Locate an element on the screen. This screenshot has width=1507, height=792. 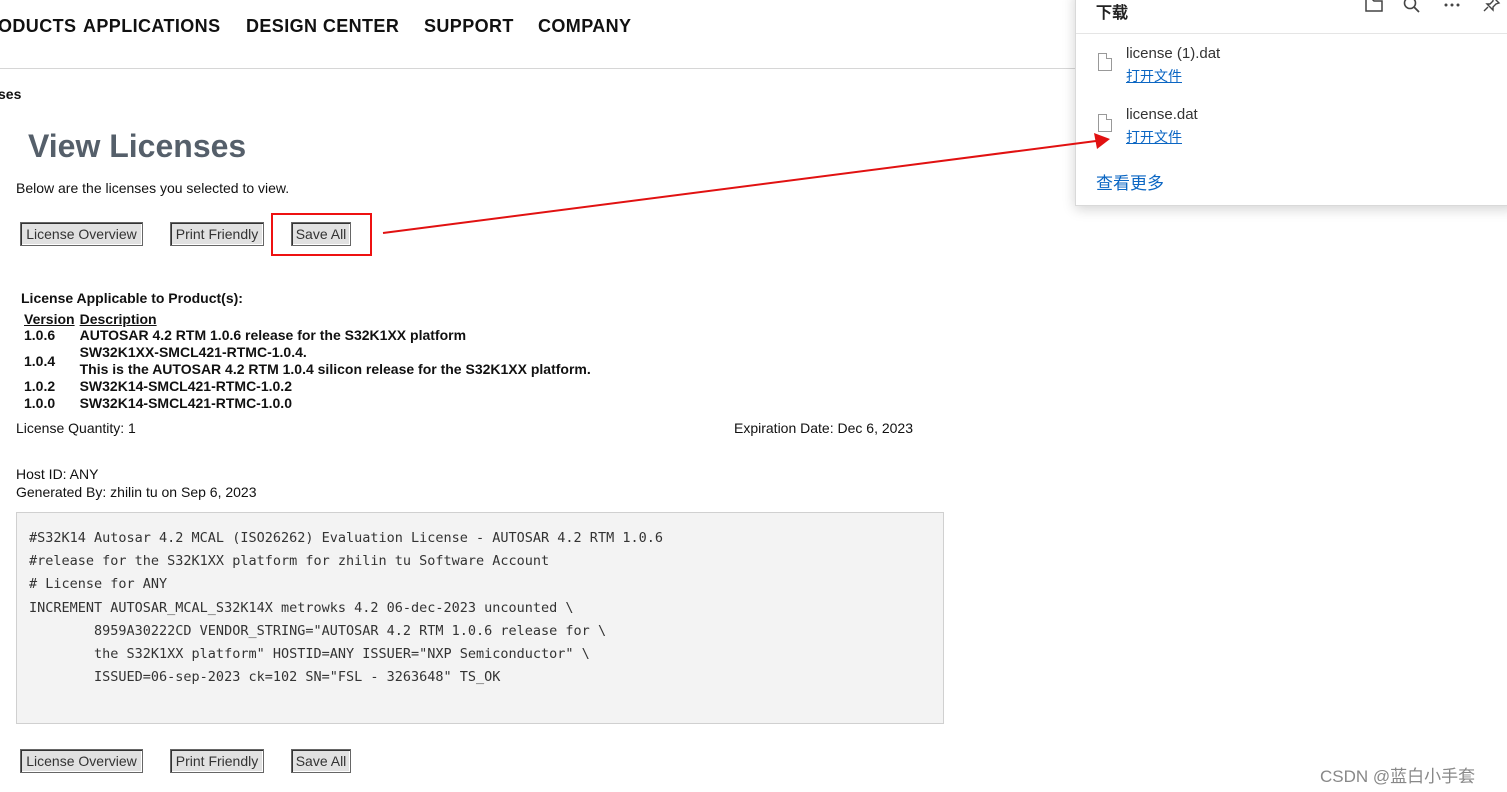
download-file-name: license (1).dat is located at coordinates (1173, 53).